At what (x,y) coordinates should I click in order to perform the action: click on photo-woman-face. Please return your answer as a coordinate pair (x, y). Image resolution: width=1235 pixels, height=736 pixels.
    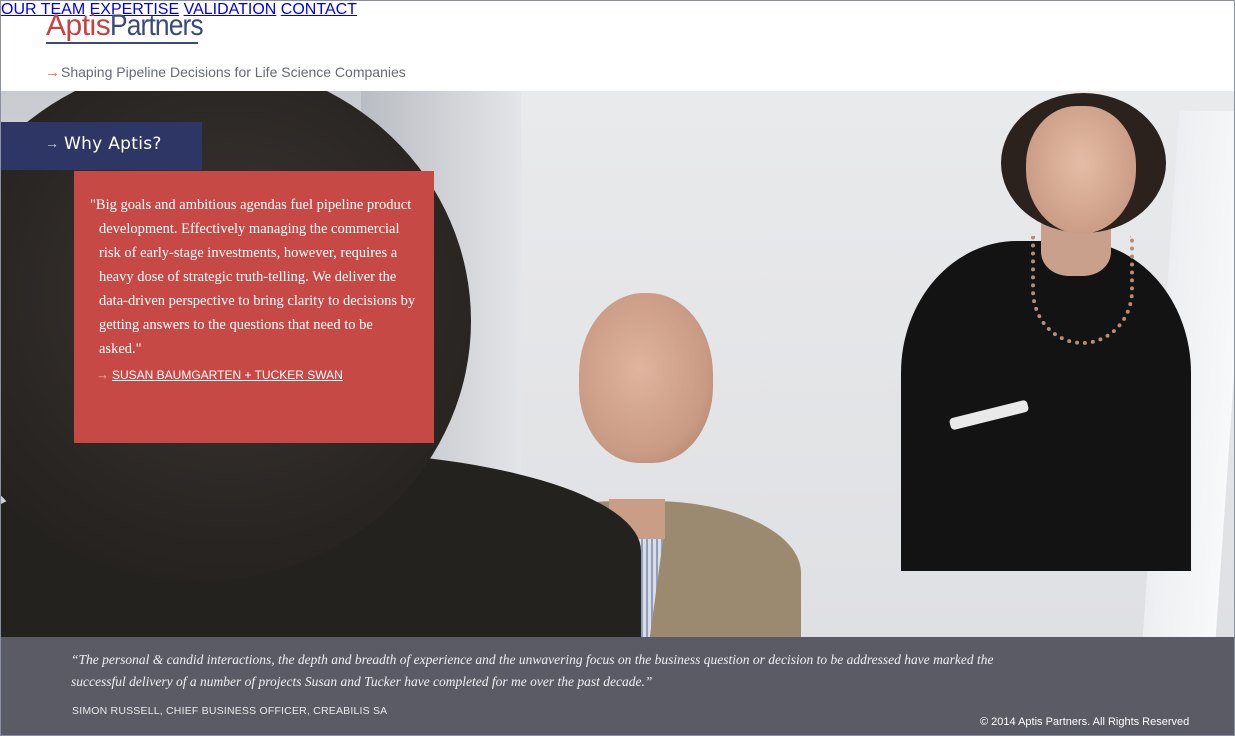
    Looking at the image, I should click on (1081, 170).